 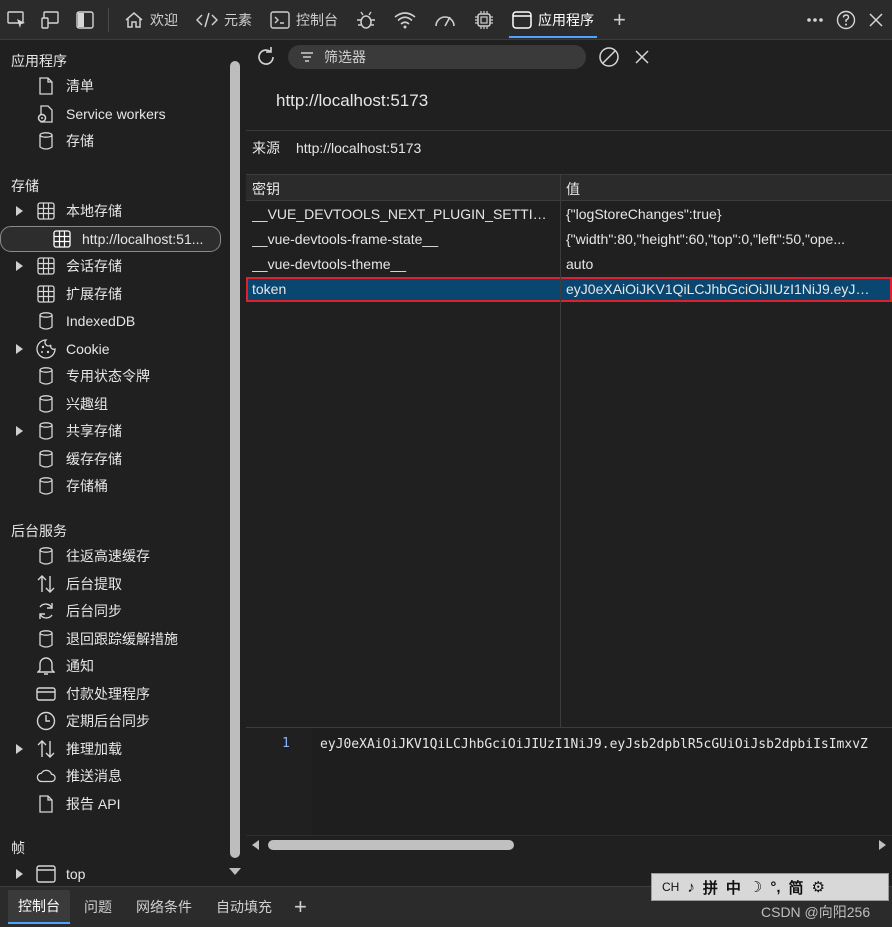 What do you see at coordinates (112, 86) in the screenshot?
I see `sidebar-item-manifest: 清单` at bounding box center [112, 86].